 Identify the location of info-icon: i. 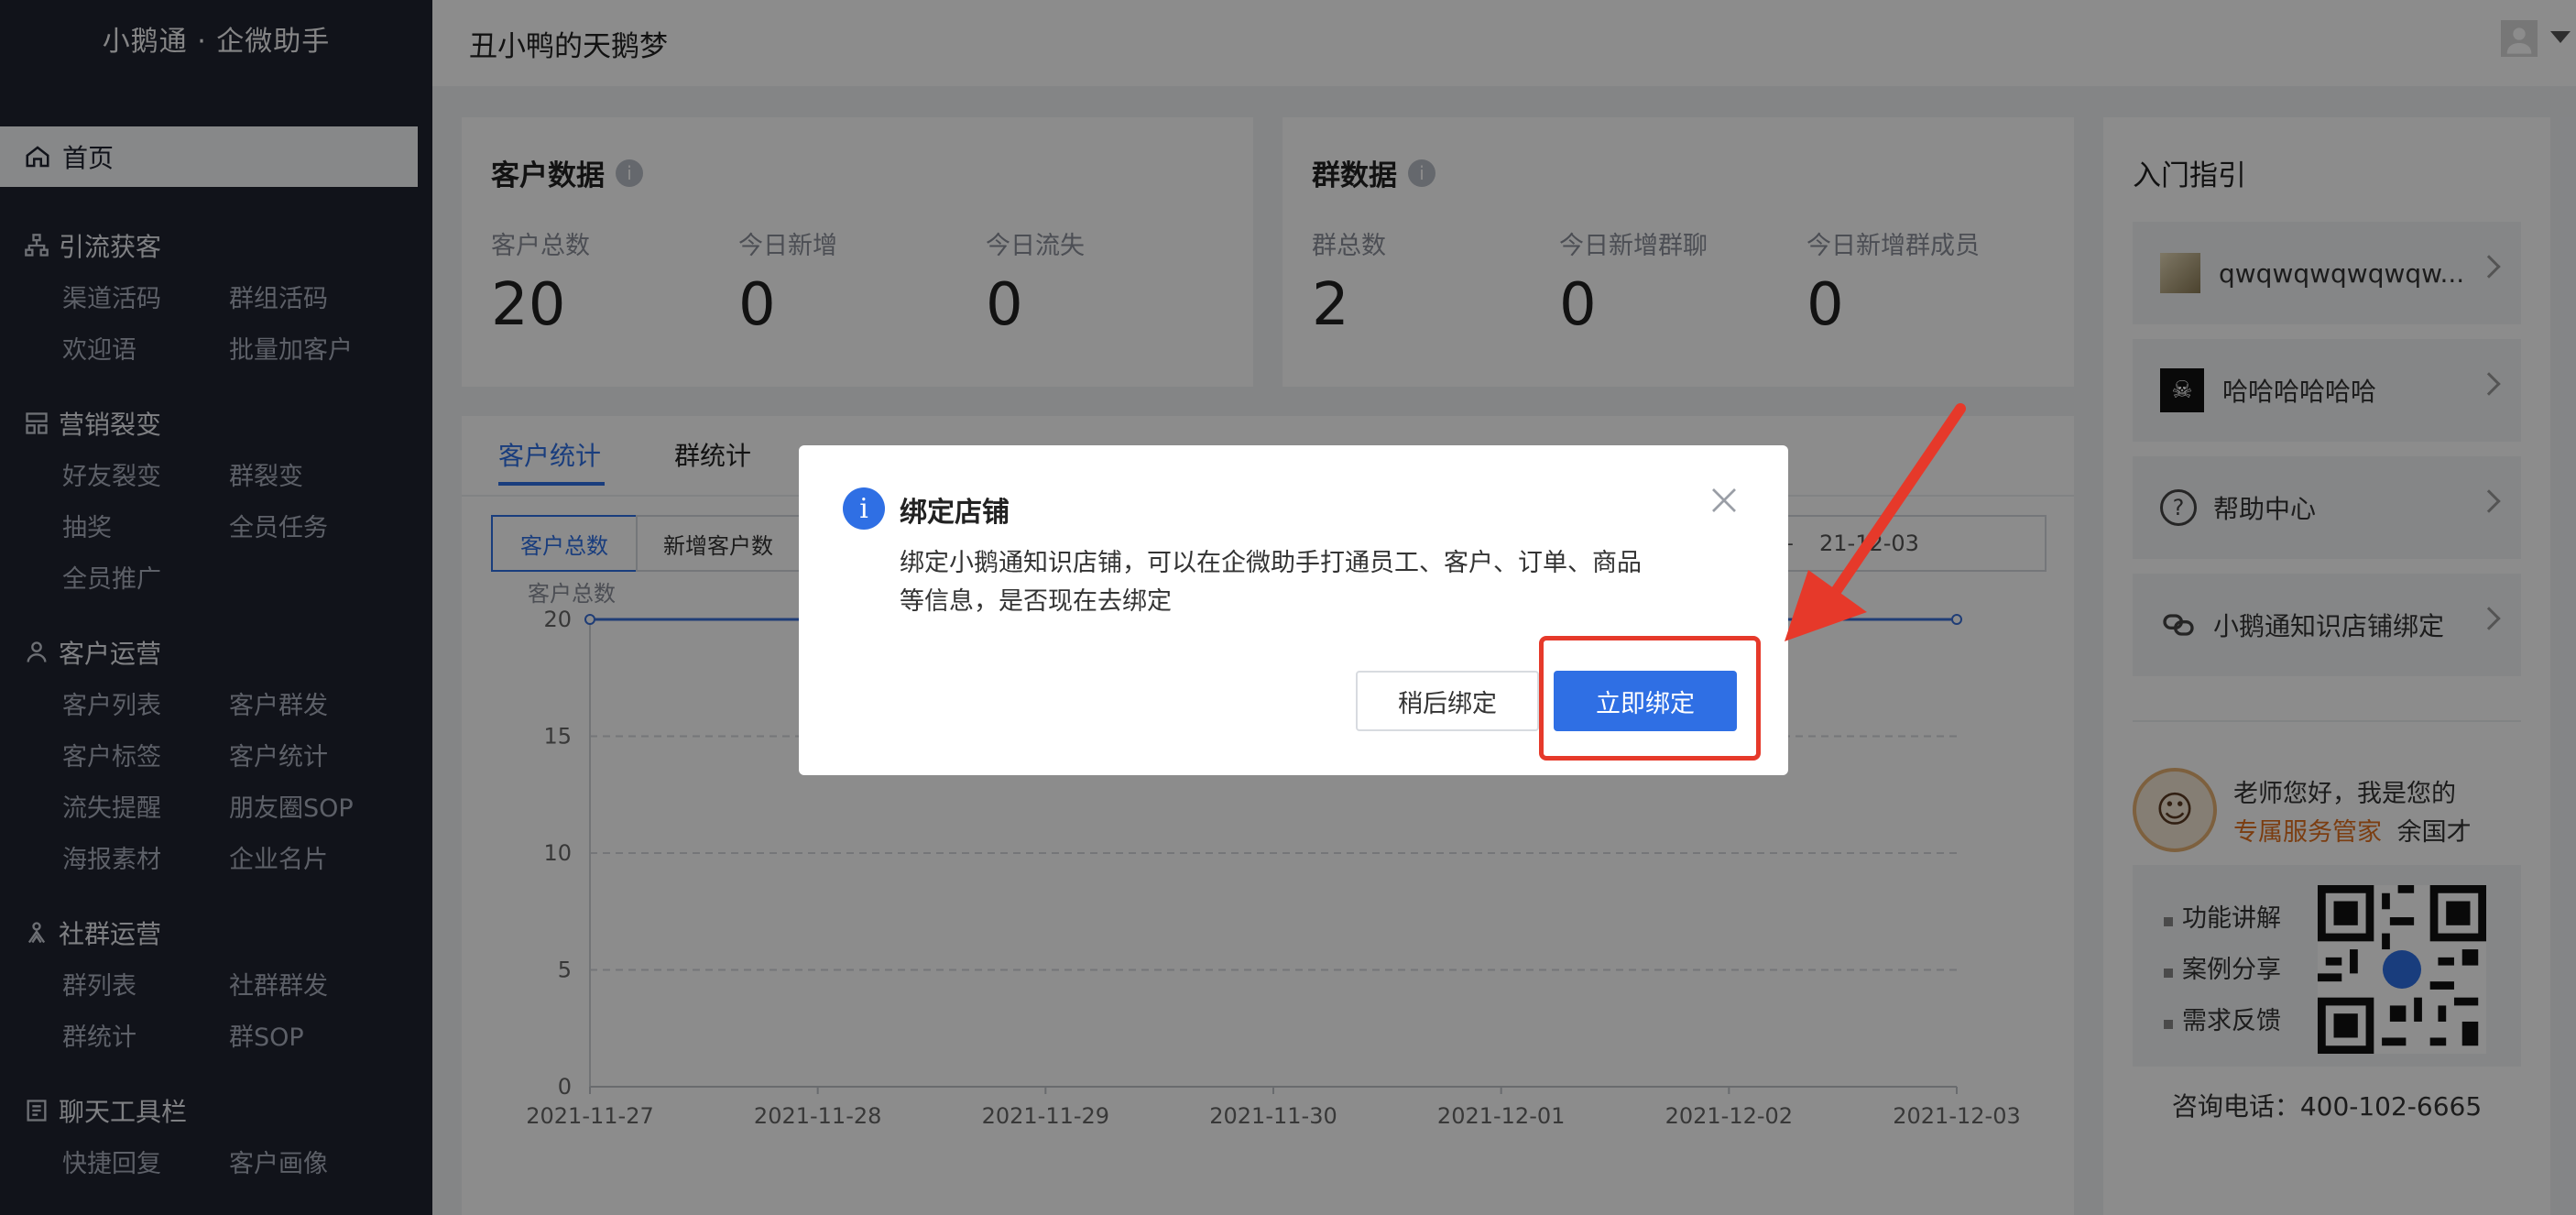
(864, 509).